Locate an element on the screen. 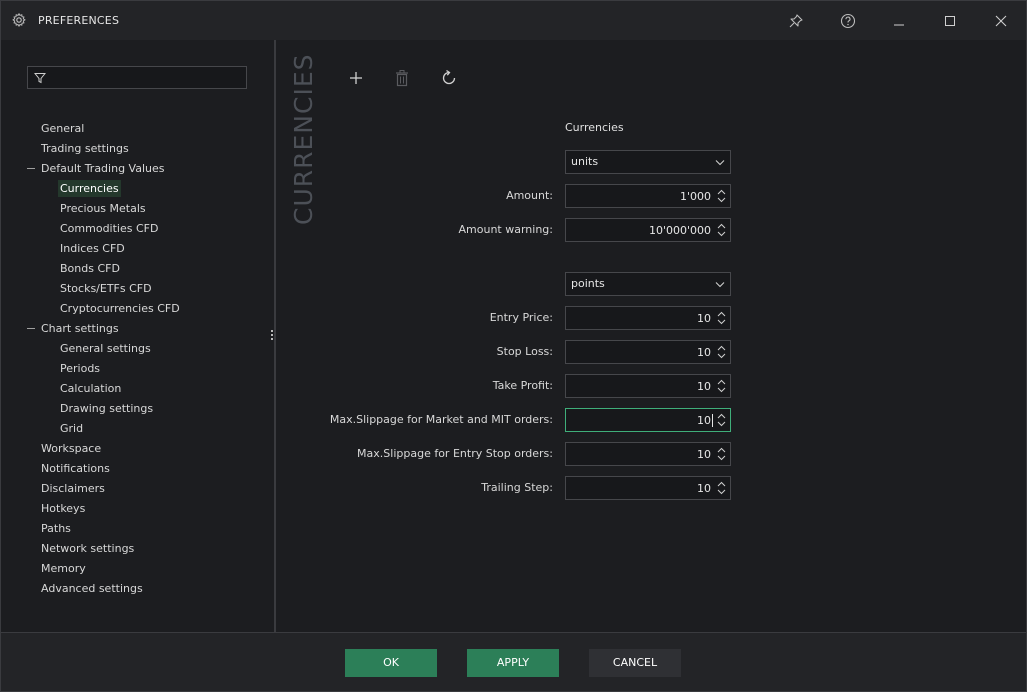 Image resolution: width=1027 pixels, height=692 pixels. amount-input: 1'000 is located at coordinates (648, 196).